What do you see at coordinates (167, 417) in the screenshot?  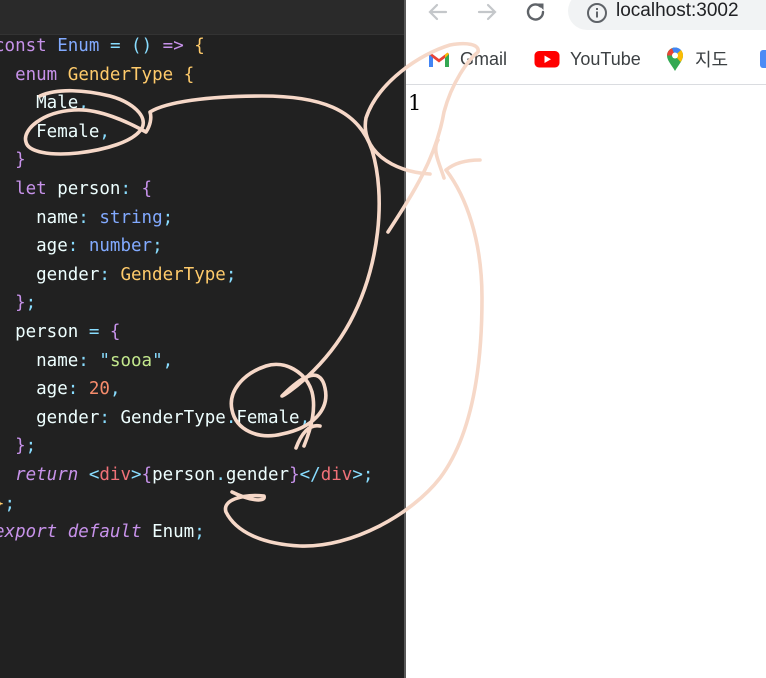 I see `code-token: GenderType` at bounding box center [167, 417].